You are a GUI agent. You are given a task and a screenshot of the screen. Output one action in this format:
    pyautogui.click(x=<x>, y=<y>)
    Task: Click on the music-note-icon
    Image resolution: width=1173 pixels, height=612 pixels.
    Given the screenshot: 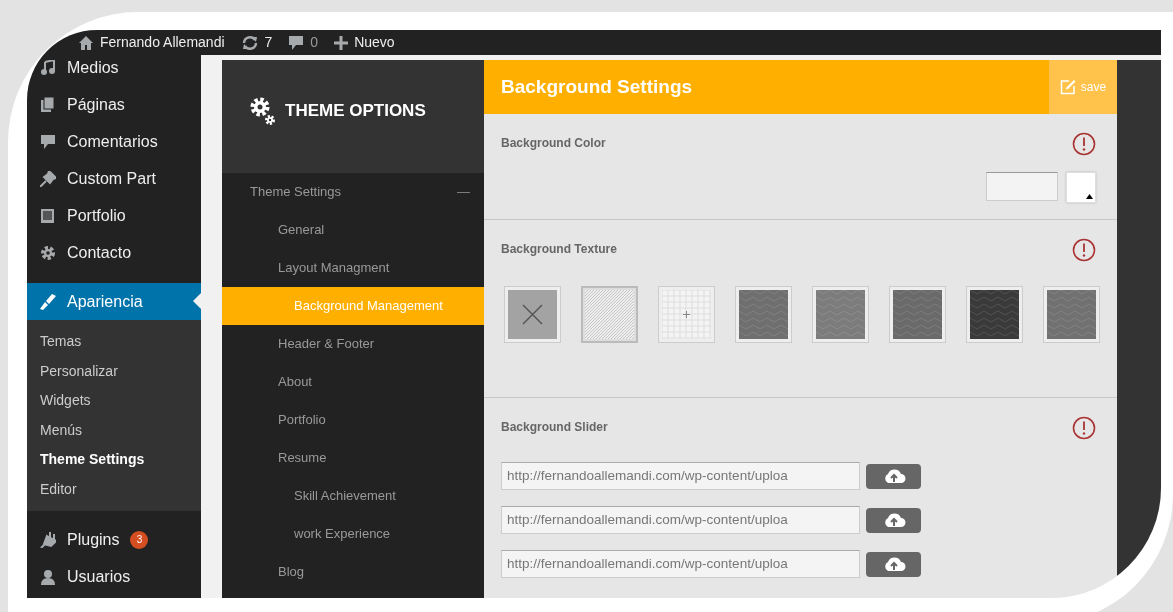 What is the action you would take?
    pyautogui.click(x=48, y=67)
    